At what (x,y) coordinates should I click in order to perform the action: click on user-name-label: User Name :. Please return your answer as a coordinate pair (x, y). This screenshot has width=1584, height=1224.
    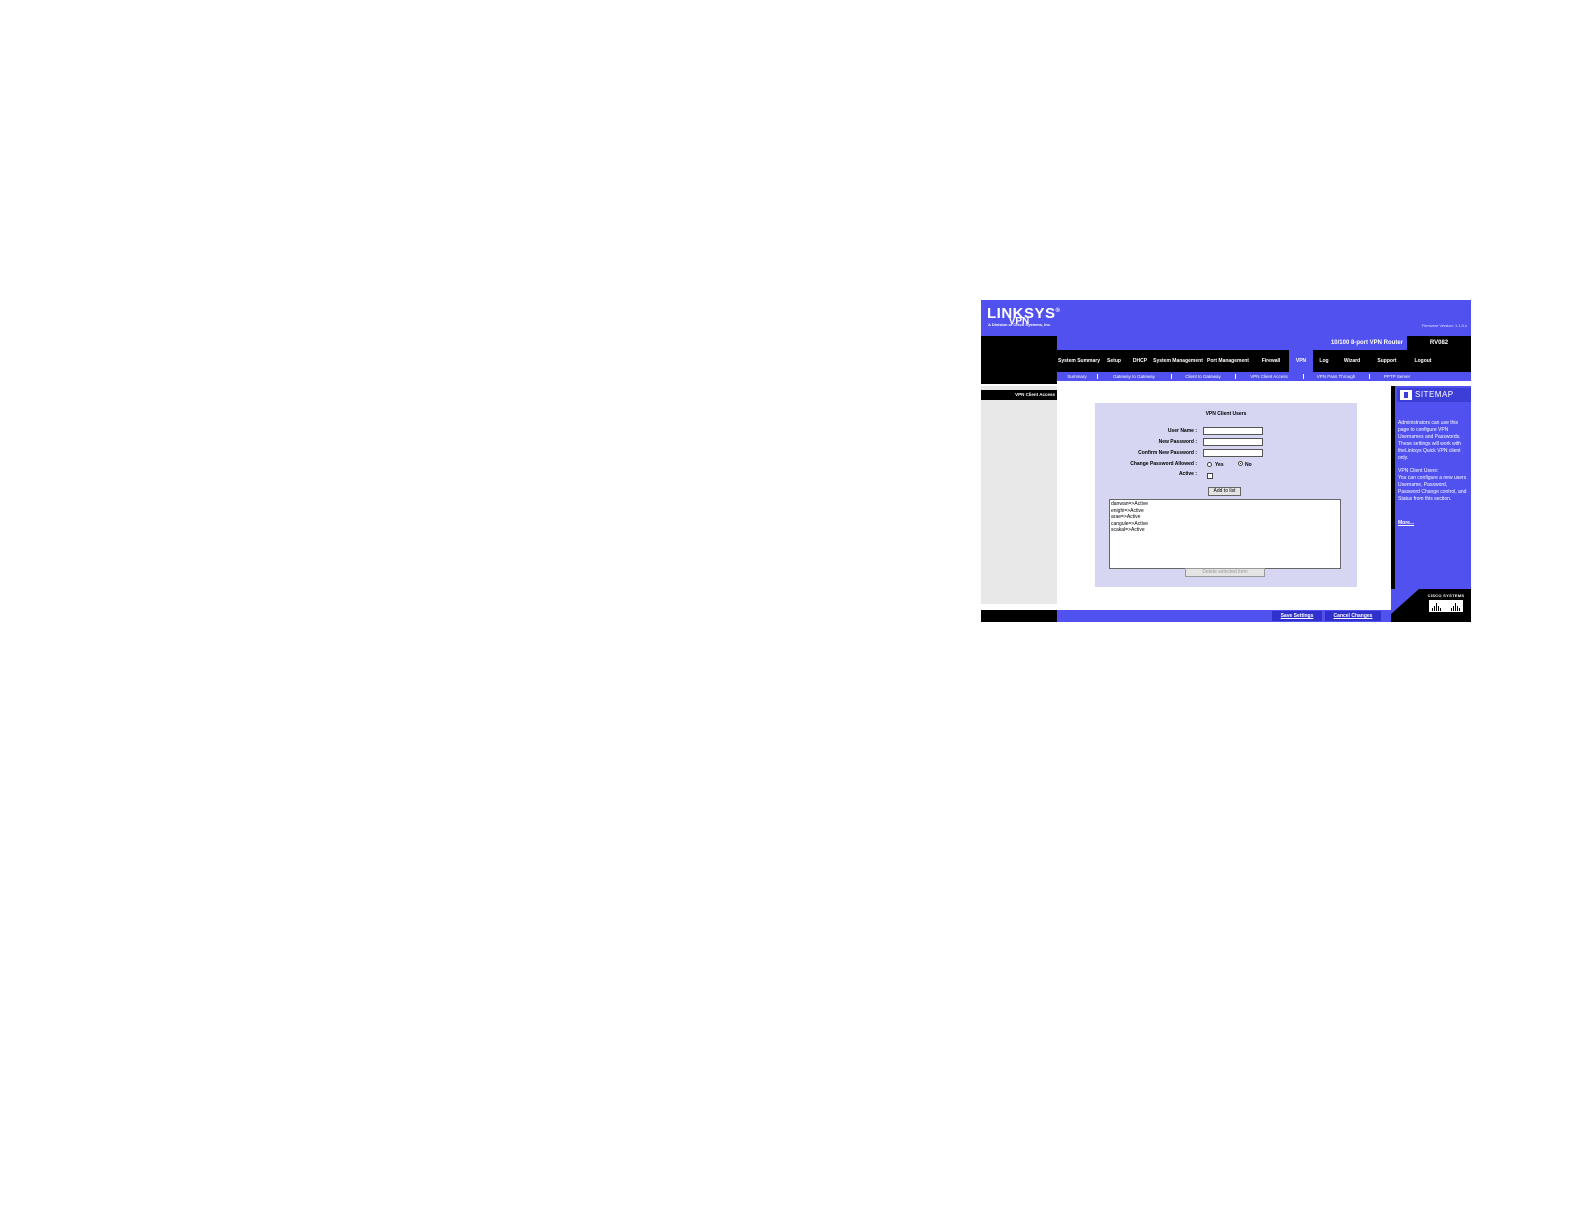
    Looking at the image, I should click on (1182, 431).